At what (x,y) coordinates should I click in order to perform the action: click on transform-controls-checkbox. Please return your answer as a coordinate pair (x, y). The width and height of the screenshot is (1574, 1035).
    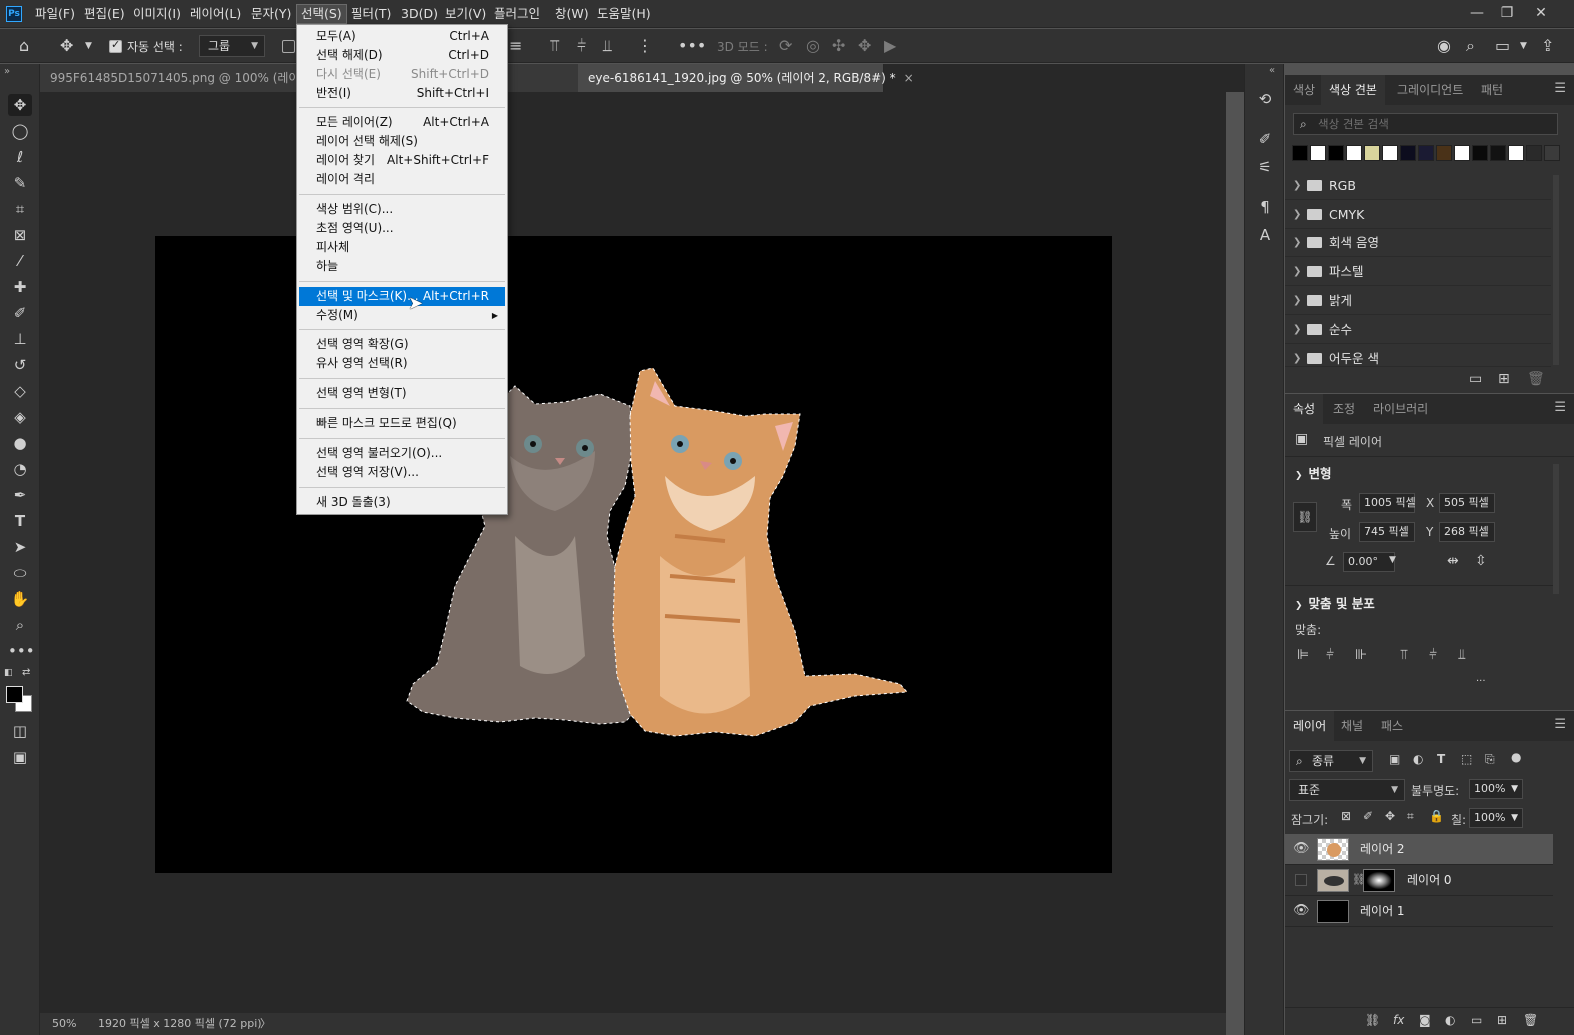
    Looking at the image, I should click on (288, 46).